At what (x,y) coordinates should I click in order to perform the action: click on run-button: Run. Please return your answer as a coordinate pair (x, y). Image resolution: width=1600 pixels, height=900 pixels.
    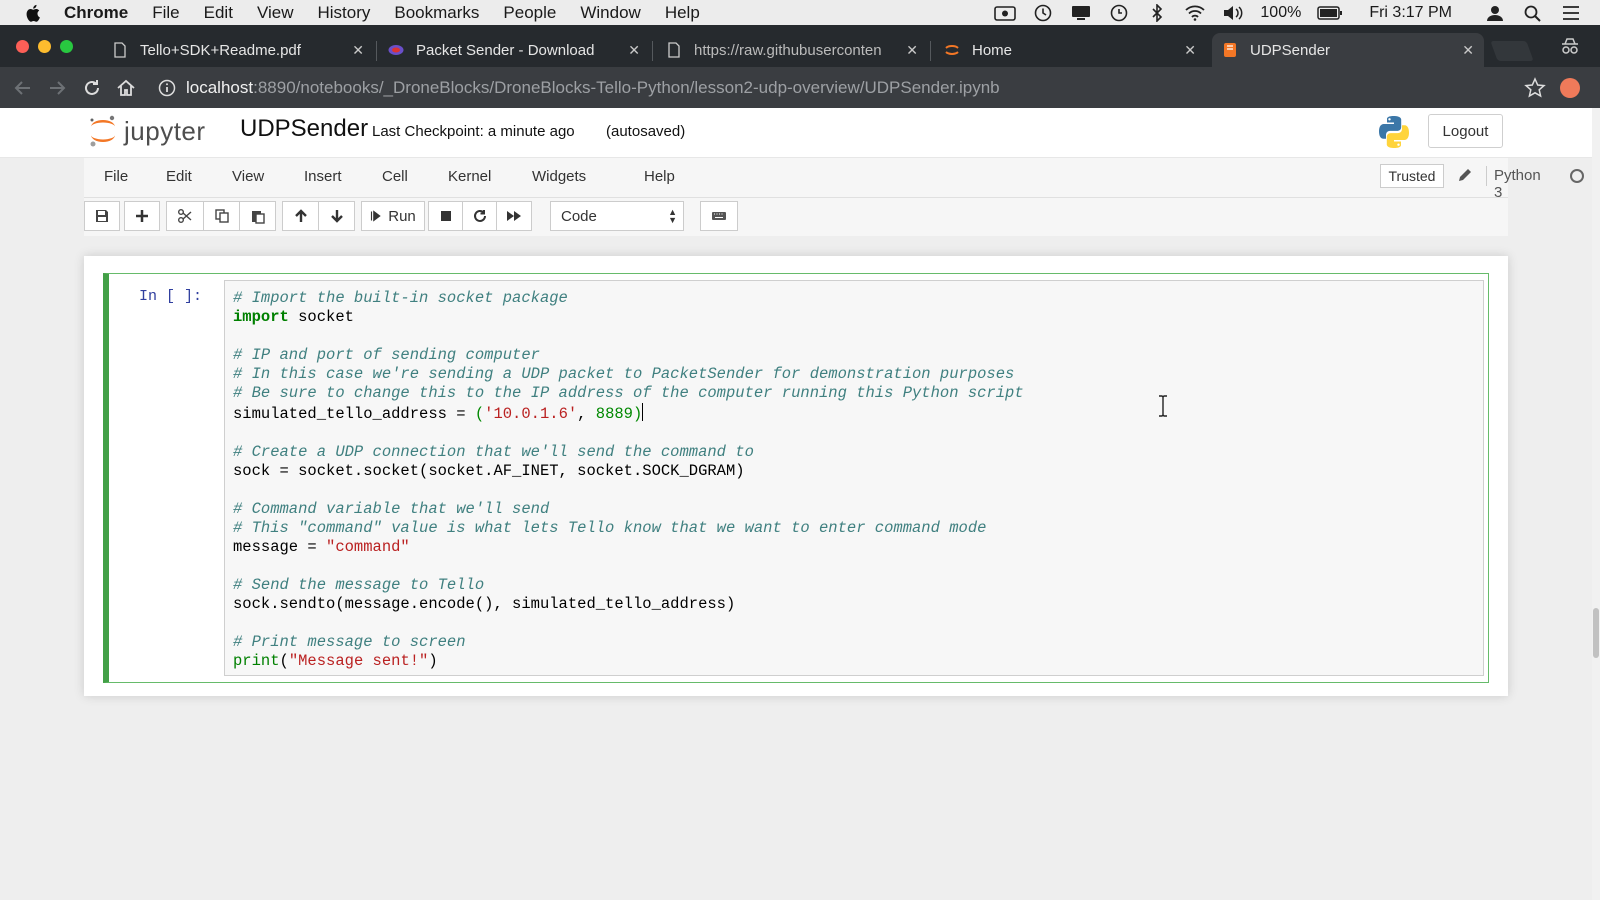
    Looking at the image, I should click on (393, 216).